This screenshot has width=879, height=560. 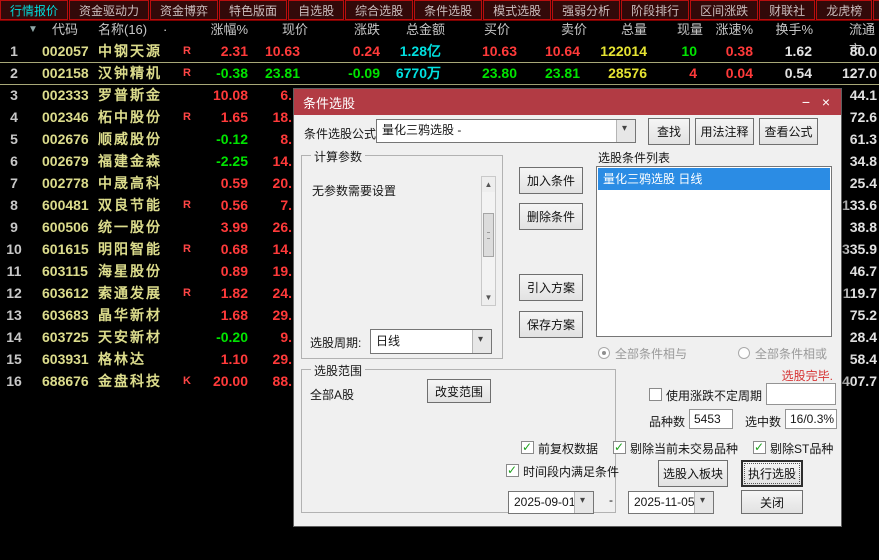 I want to click on cell-name: 汉钟精机, so click(x=130, y=73).